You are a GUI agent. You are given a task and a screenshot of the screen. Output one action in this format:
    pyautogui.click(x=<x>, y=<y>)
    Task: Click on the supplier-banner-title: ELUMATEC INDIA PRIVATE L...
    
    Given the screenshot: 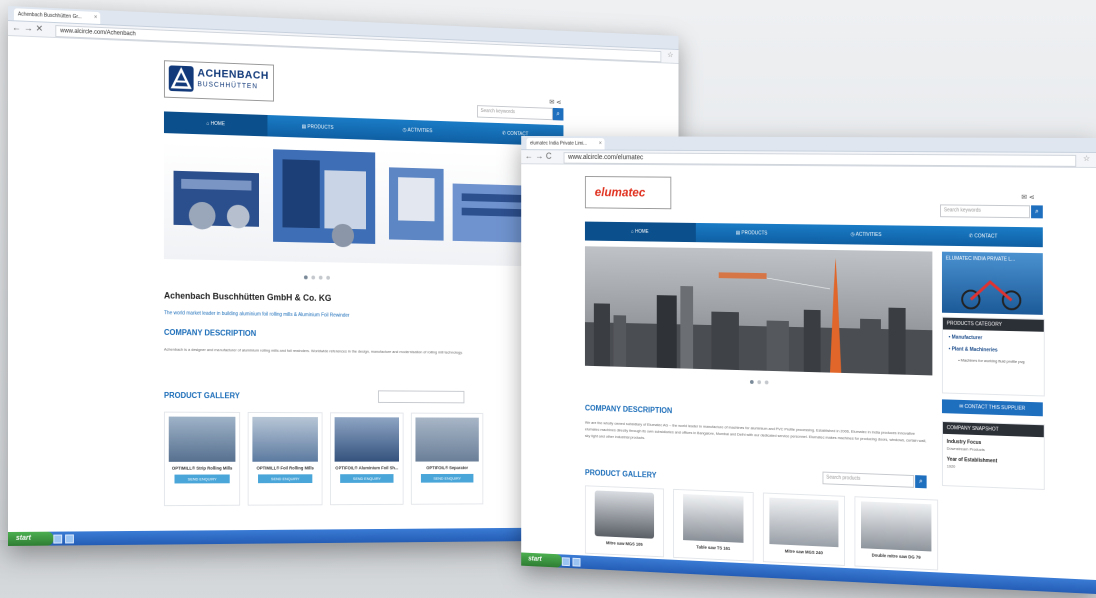 What is the action you would take?
    pyautogui.click(x=980, y=259)
    